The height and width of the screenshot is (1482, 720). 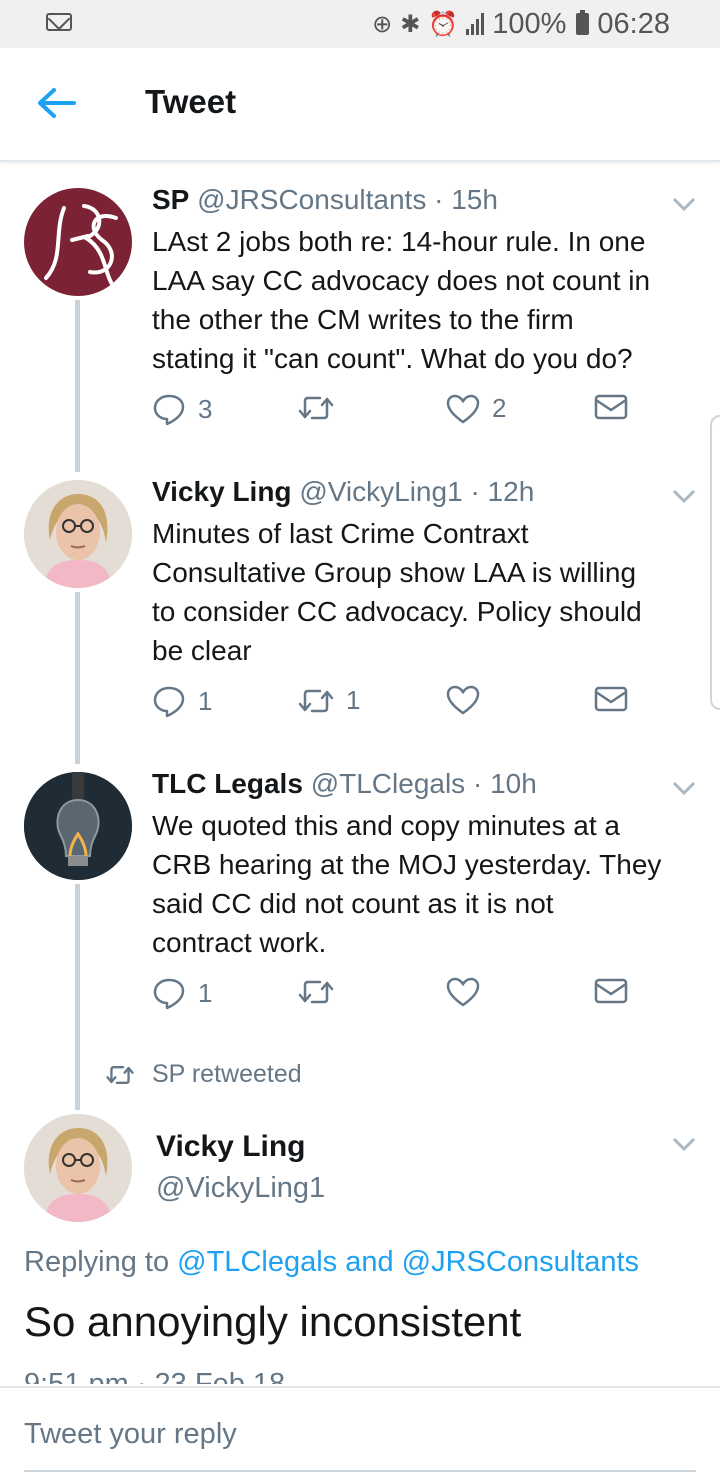 I want to click on author-name: Vicky Ling, so click(x=222, y=491).